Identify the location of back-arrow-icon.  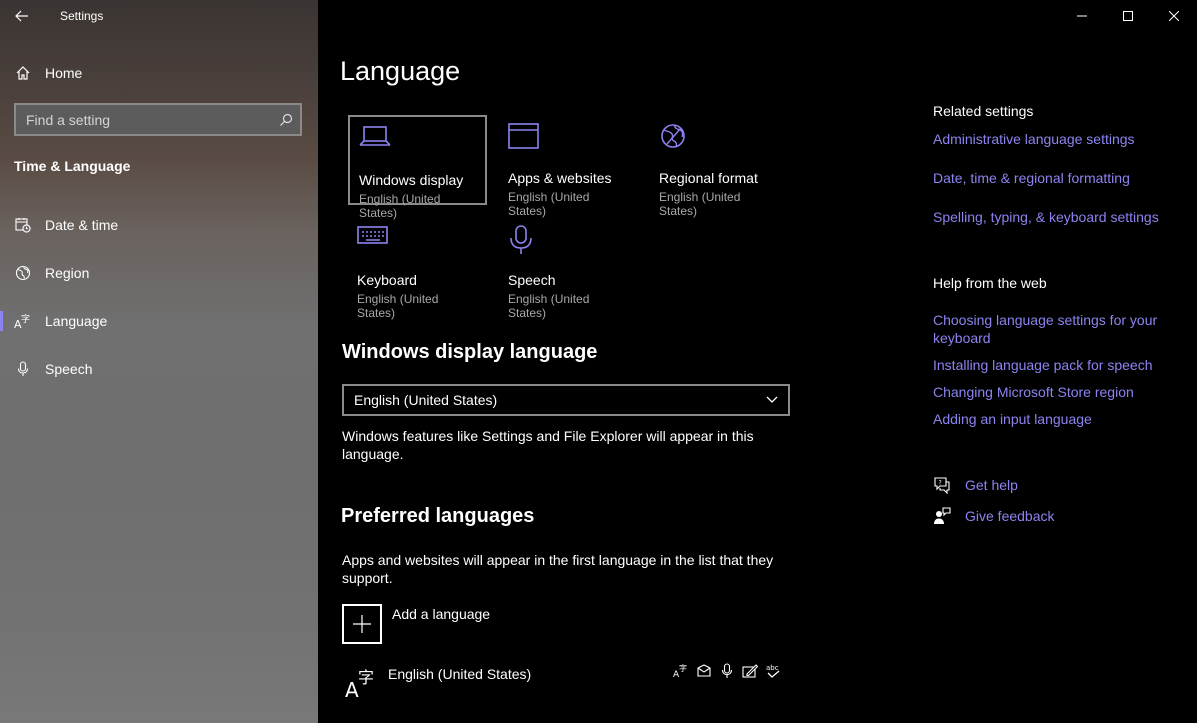
(21, 16).